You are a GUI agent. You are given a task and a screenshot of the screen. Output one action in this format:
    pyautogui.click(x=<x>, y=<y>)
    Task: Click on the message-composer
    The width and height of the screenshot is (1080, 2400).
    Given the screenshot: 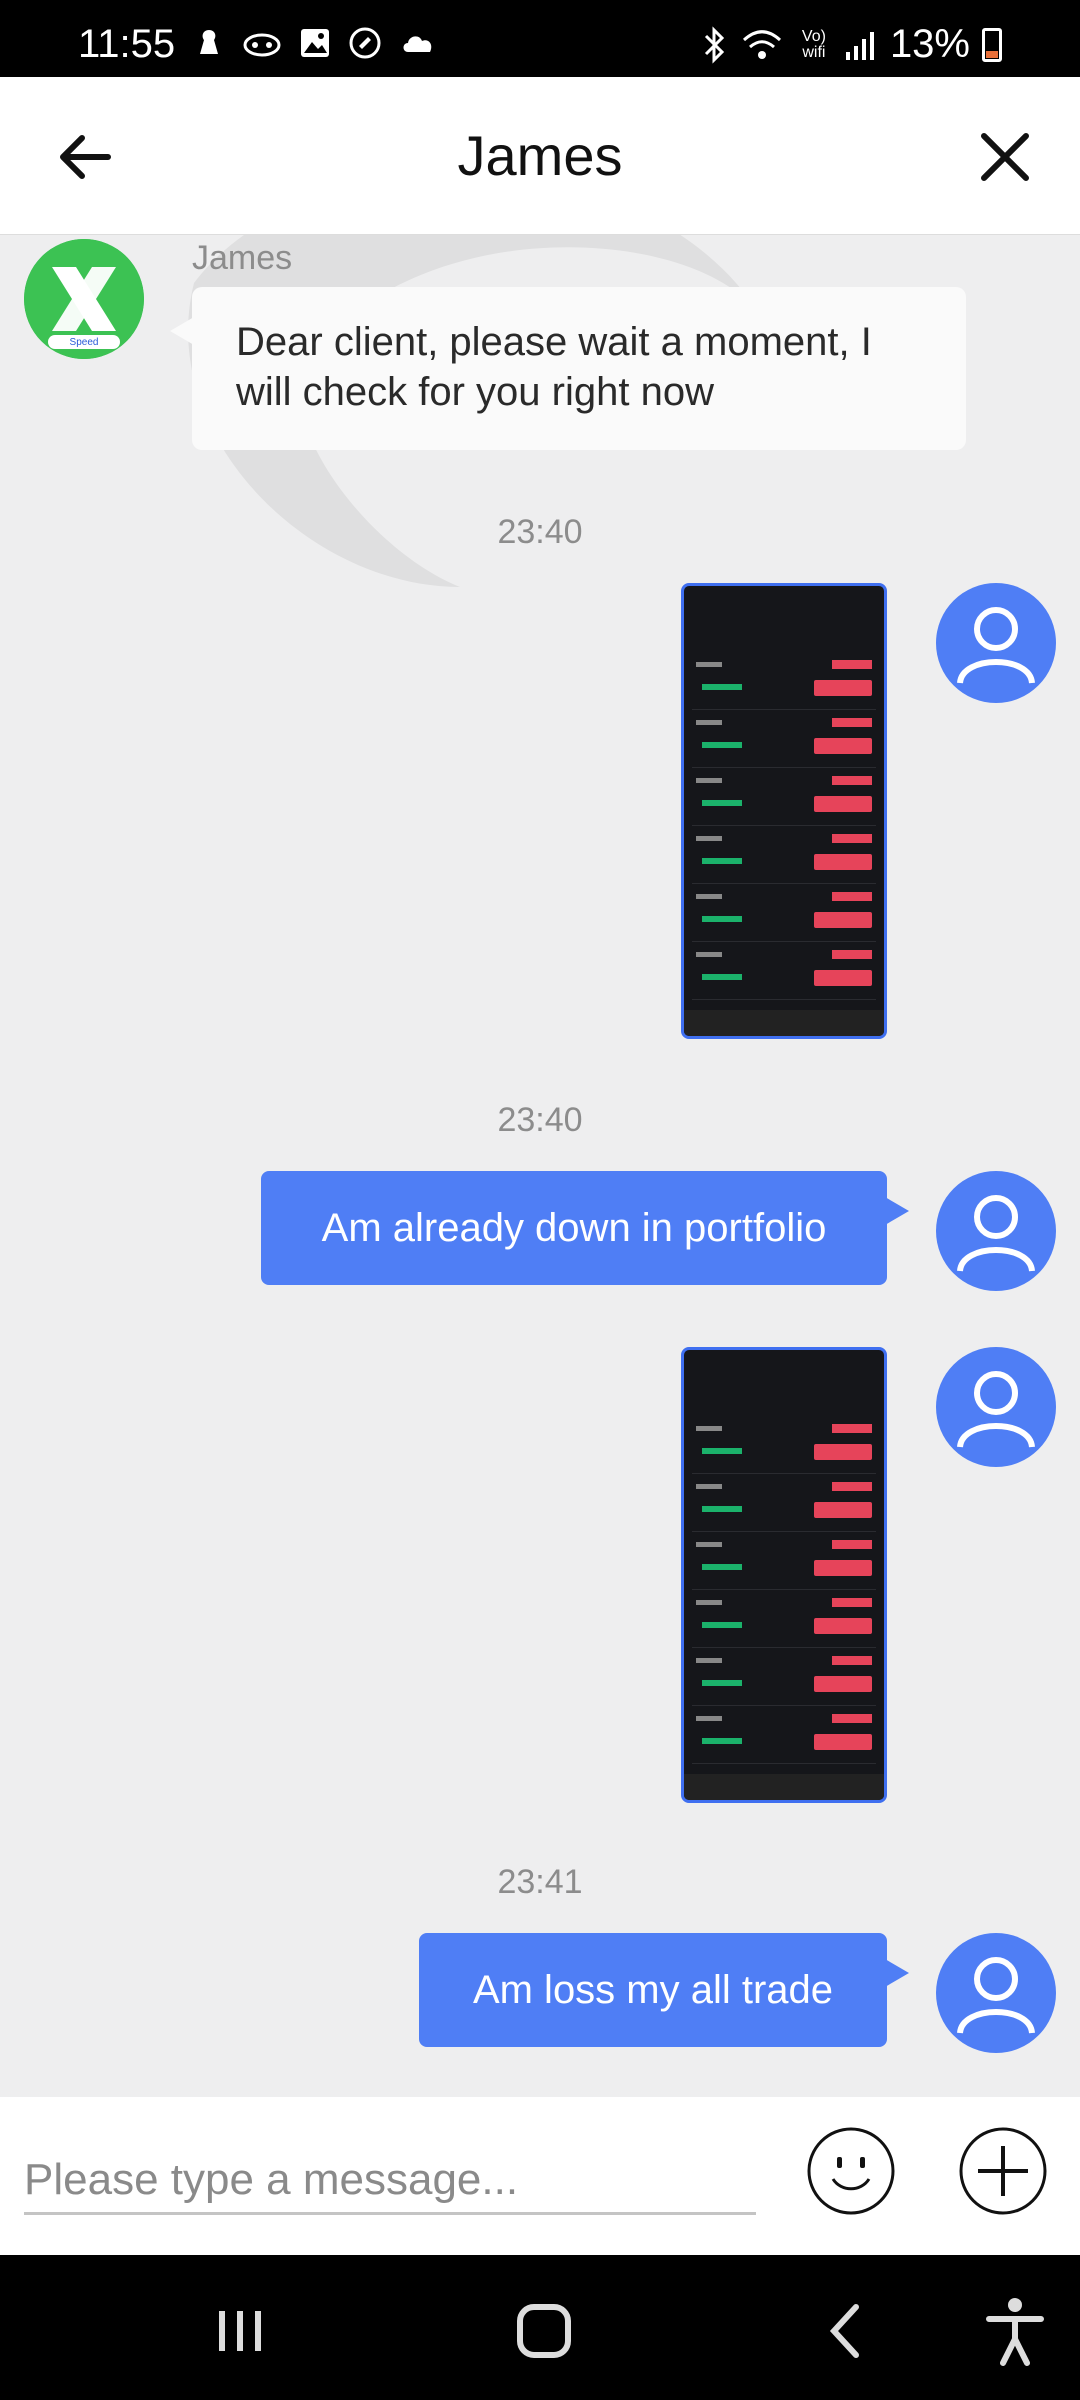 What is the action you would take?
    pyautogui.click(x=540, y=2176)
    